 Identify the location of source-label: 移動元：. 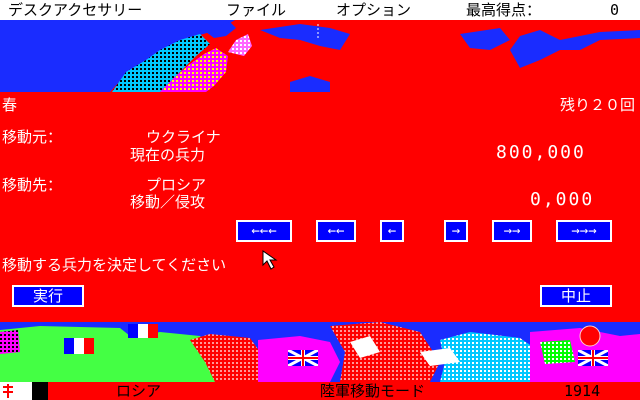
(32, 137).